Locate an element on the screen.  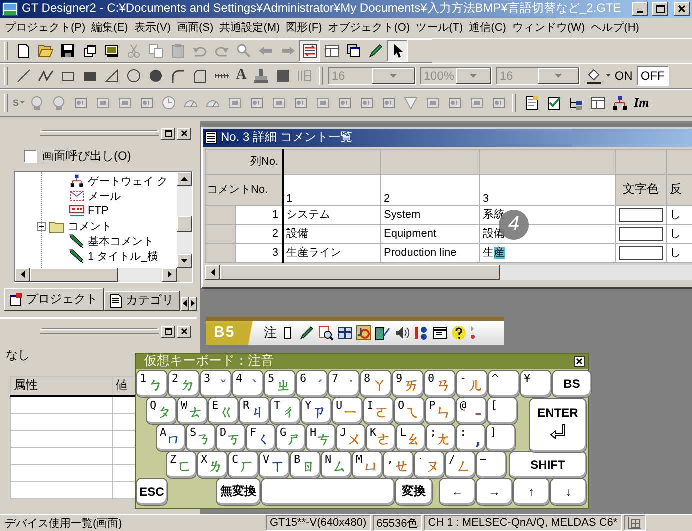
keyboard-key: ,ㄝ is located at coordinates (398, 465).